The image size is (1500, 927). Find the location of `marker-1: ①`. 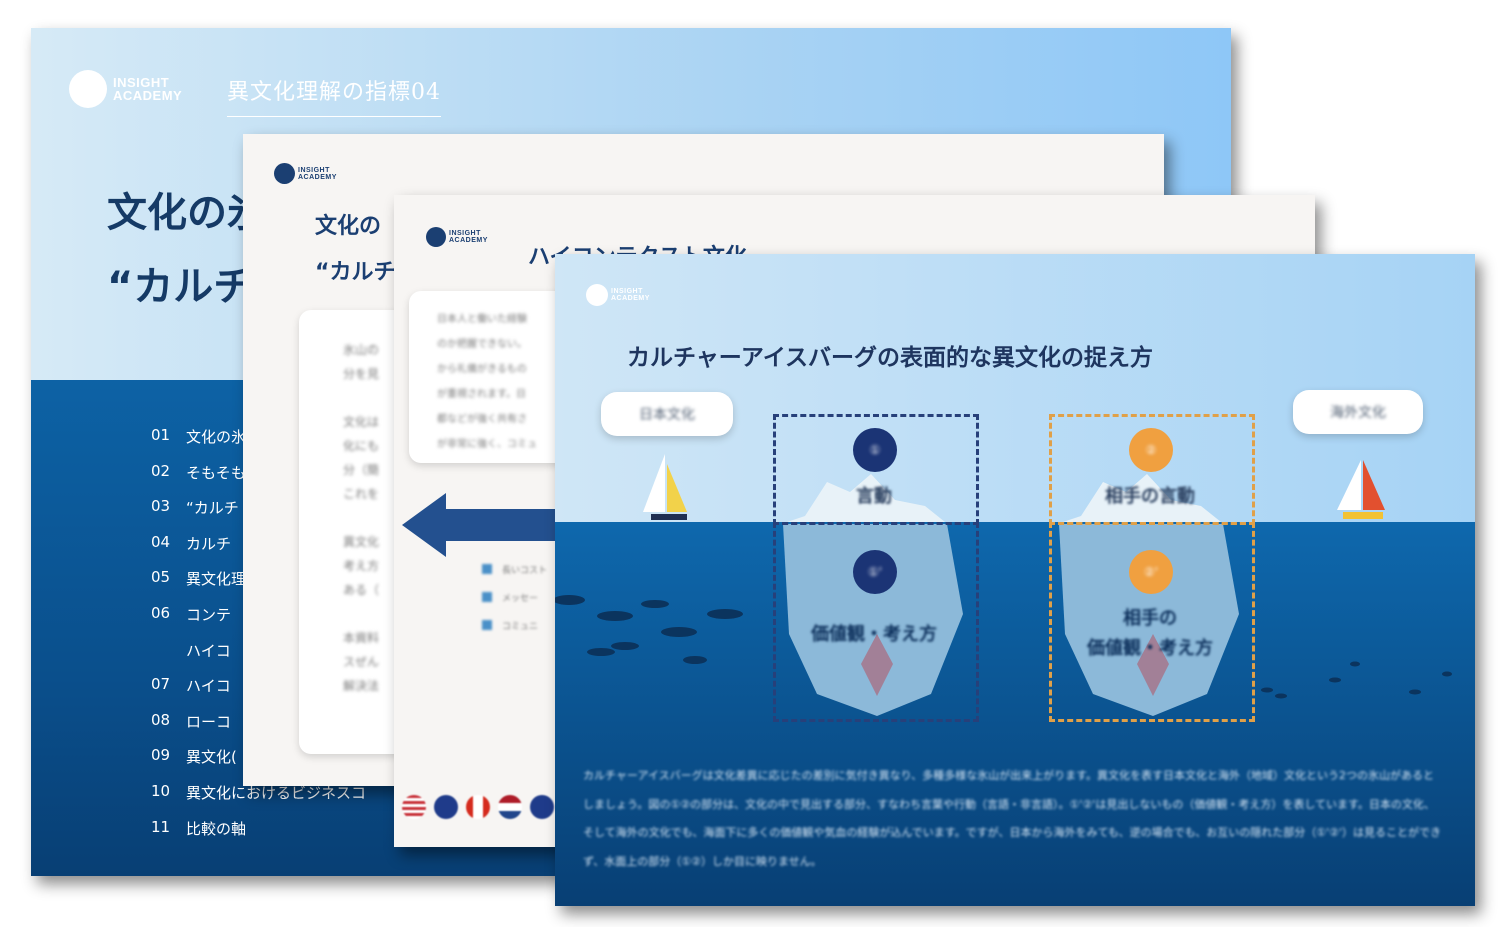

marker-1: ① is located at coordinates (875, 450).